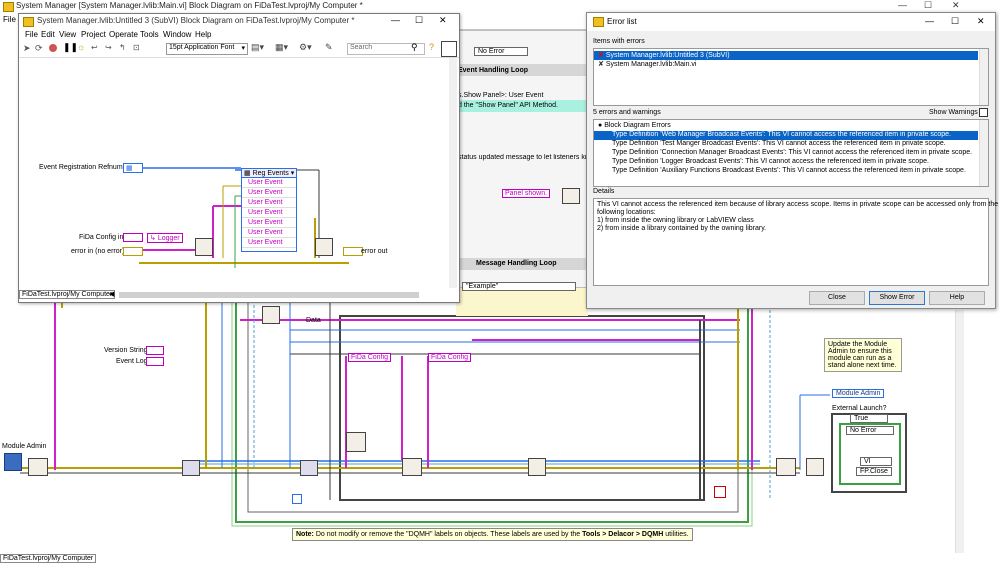 This screenshot has height=565, width=999. I want to click on panel-shown-constant: Panel shown., so click(526, 193).